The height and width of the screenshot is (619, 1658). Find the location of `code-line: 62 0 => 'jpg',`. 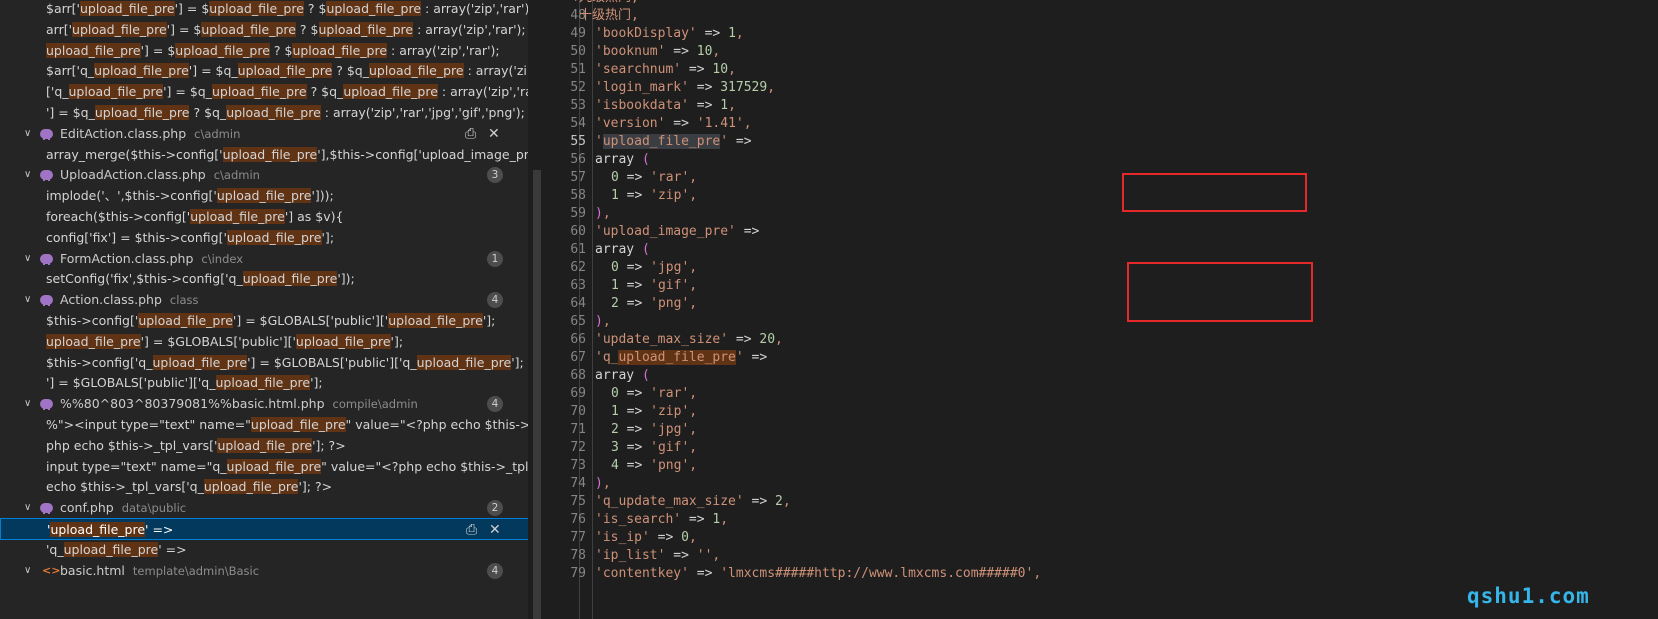

code-line: 62 0 => 'jpg', is located at coordinates (1104, 267).